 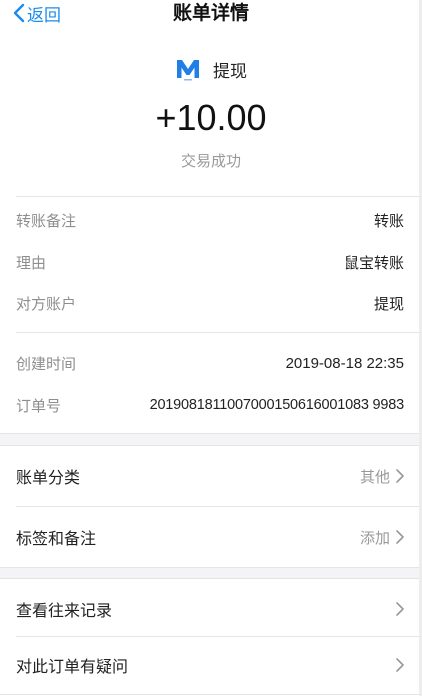 What do you see at coordinates (211, 665) in the screenshot?
I see `order-question-row: 对此订单有疑问` at bounding box center [211, 665].